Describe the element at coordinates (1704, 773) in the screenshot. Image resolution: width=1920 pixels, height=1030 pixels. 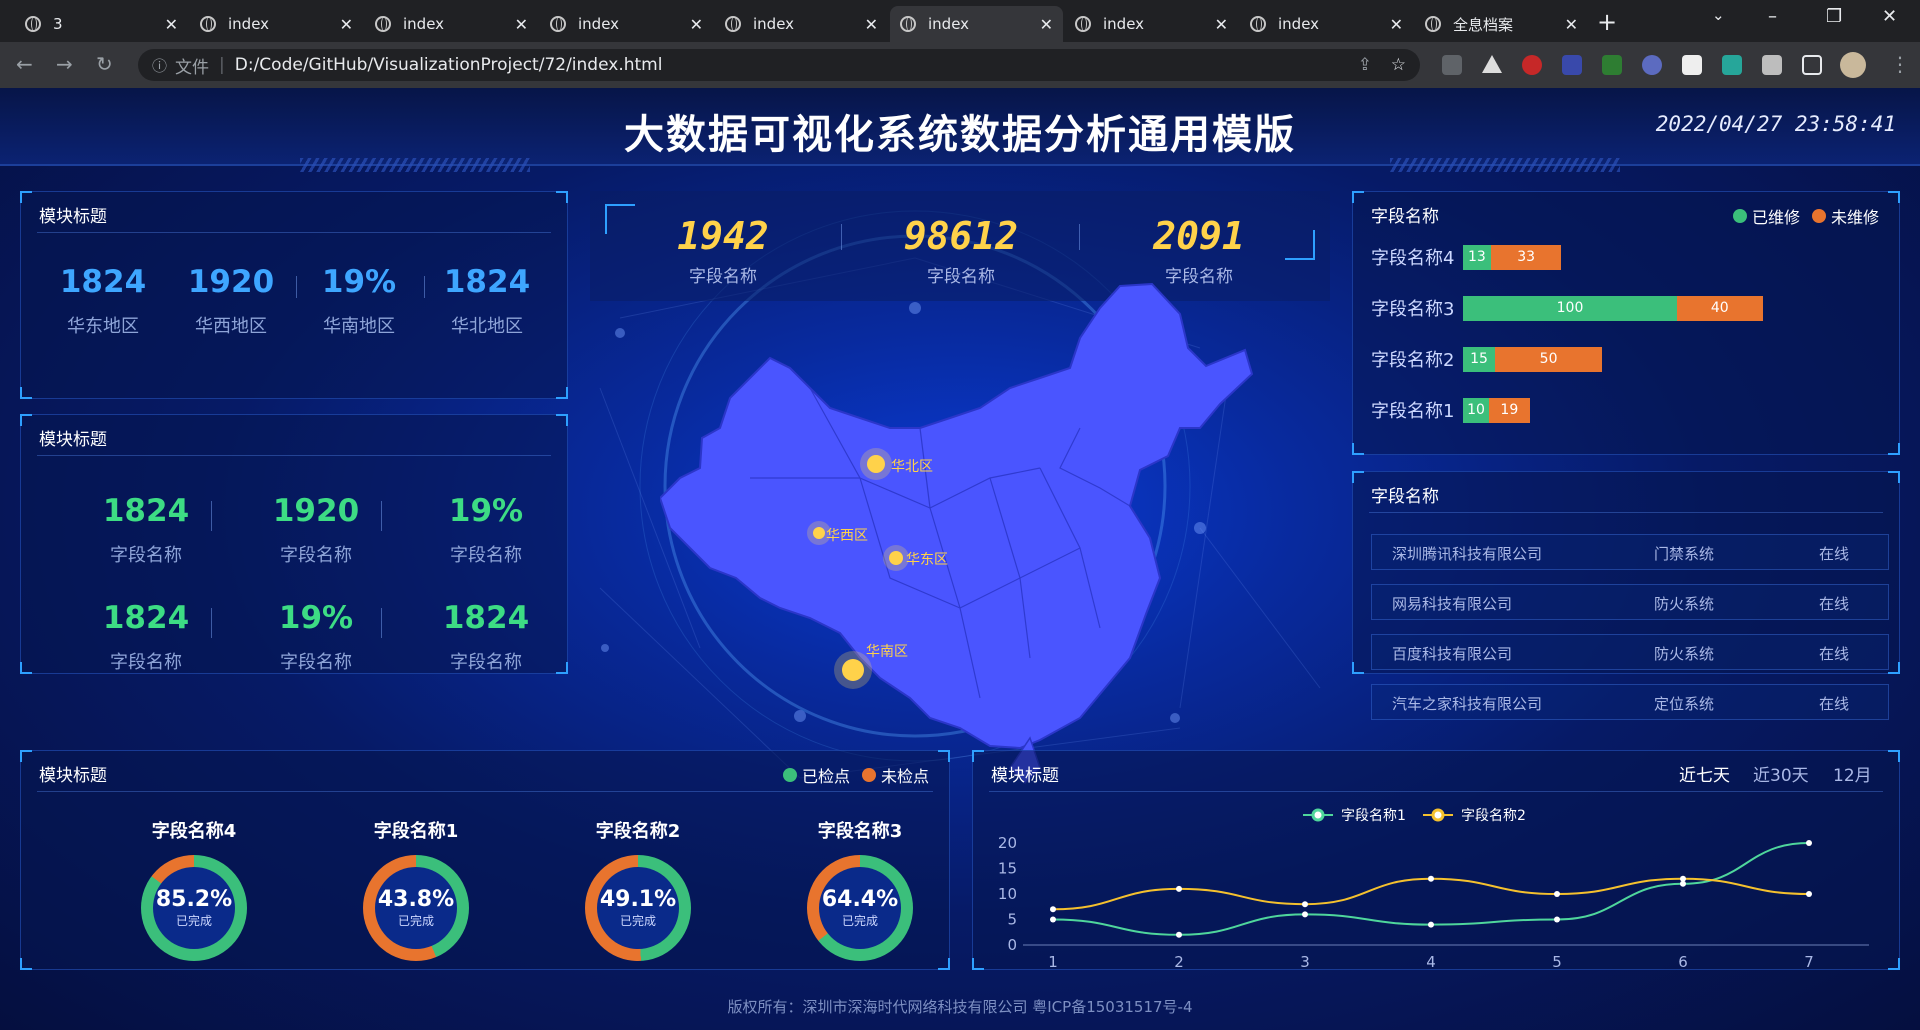
I see `tab-7-days: 近七天` at that location.